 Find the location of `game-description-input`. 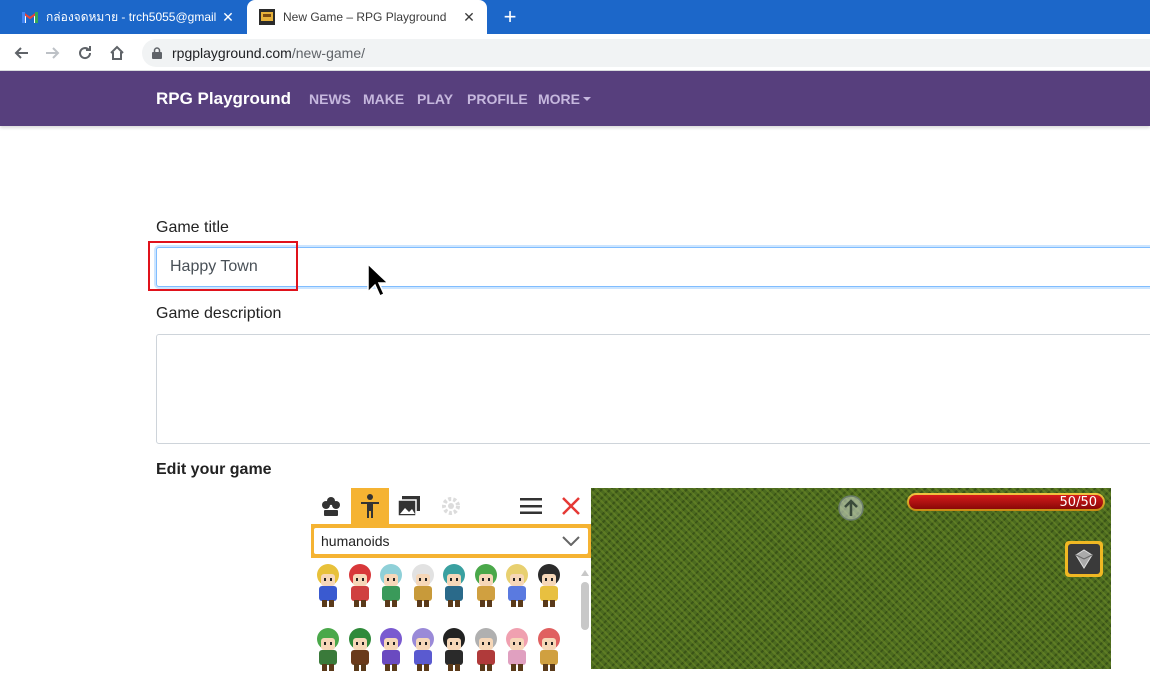

game-description-input is located at coordinates (653, 389).